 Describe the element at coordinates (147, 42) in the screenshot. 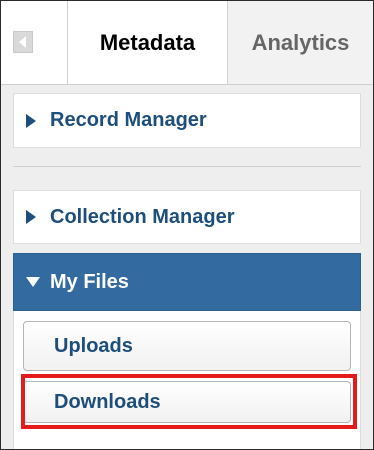

I see `tab-metadata: Metadata` at that location.